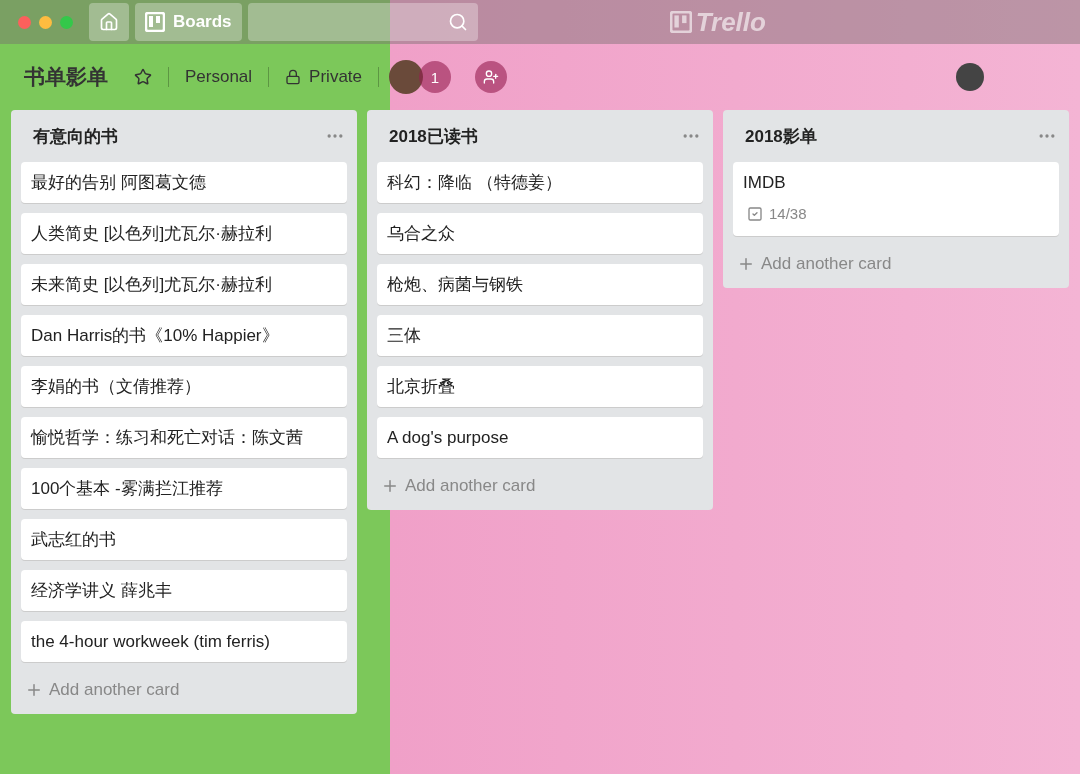  Describe the element at coordinates (540, 335) in the screenshot. I see `card: 三体` at that location.